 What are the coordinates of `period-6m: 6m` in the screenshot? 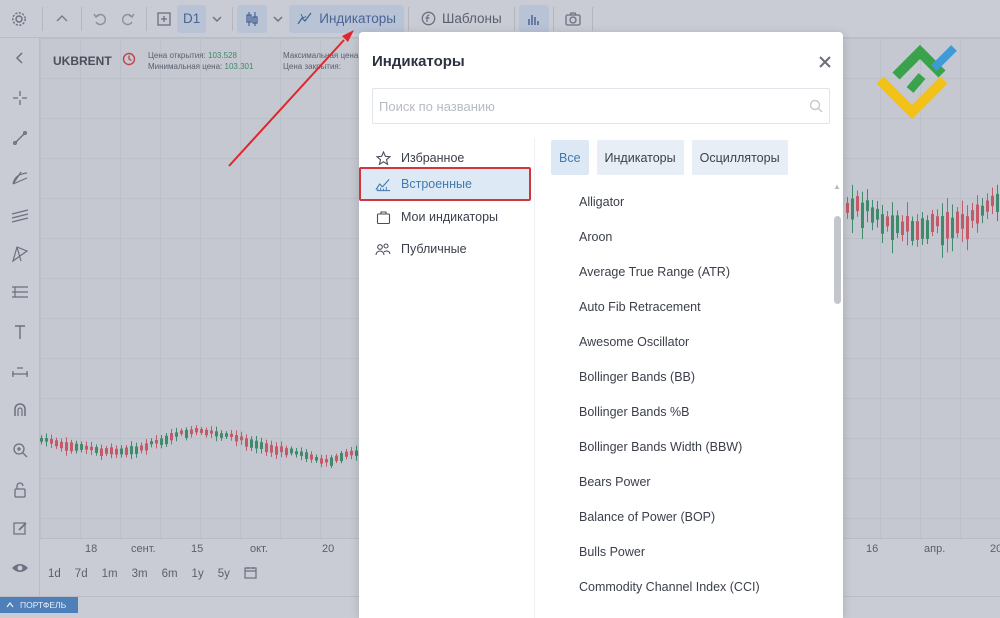 It's located at (170, 574).